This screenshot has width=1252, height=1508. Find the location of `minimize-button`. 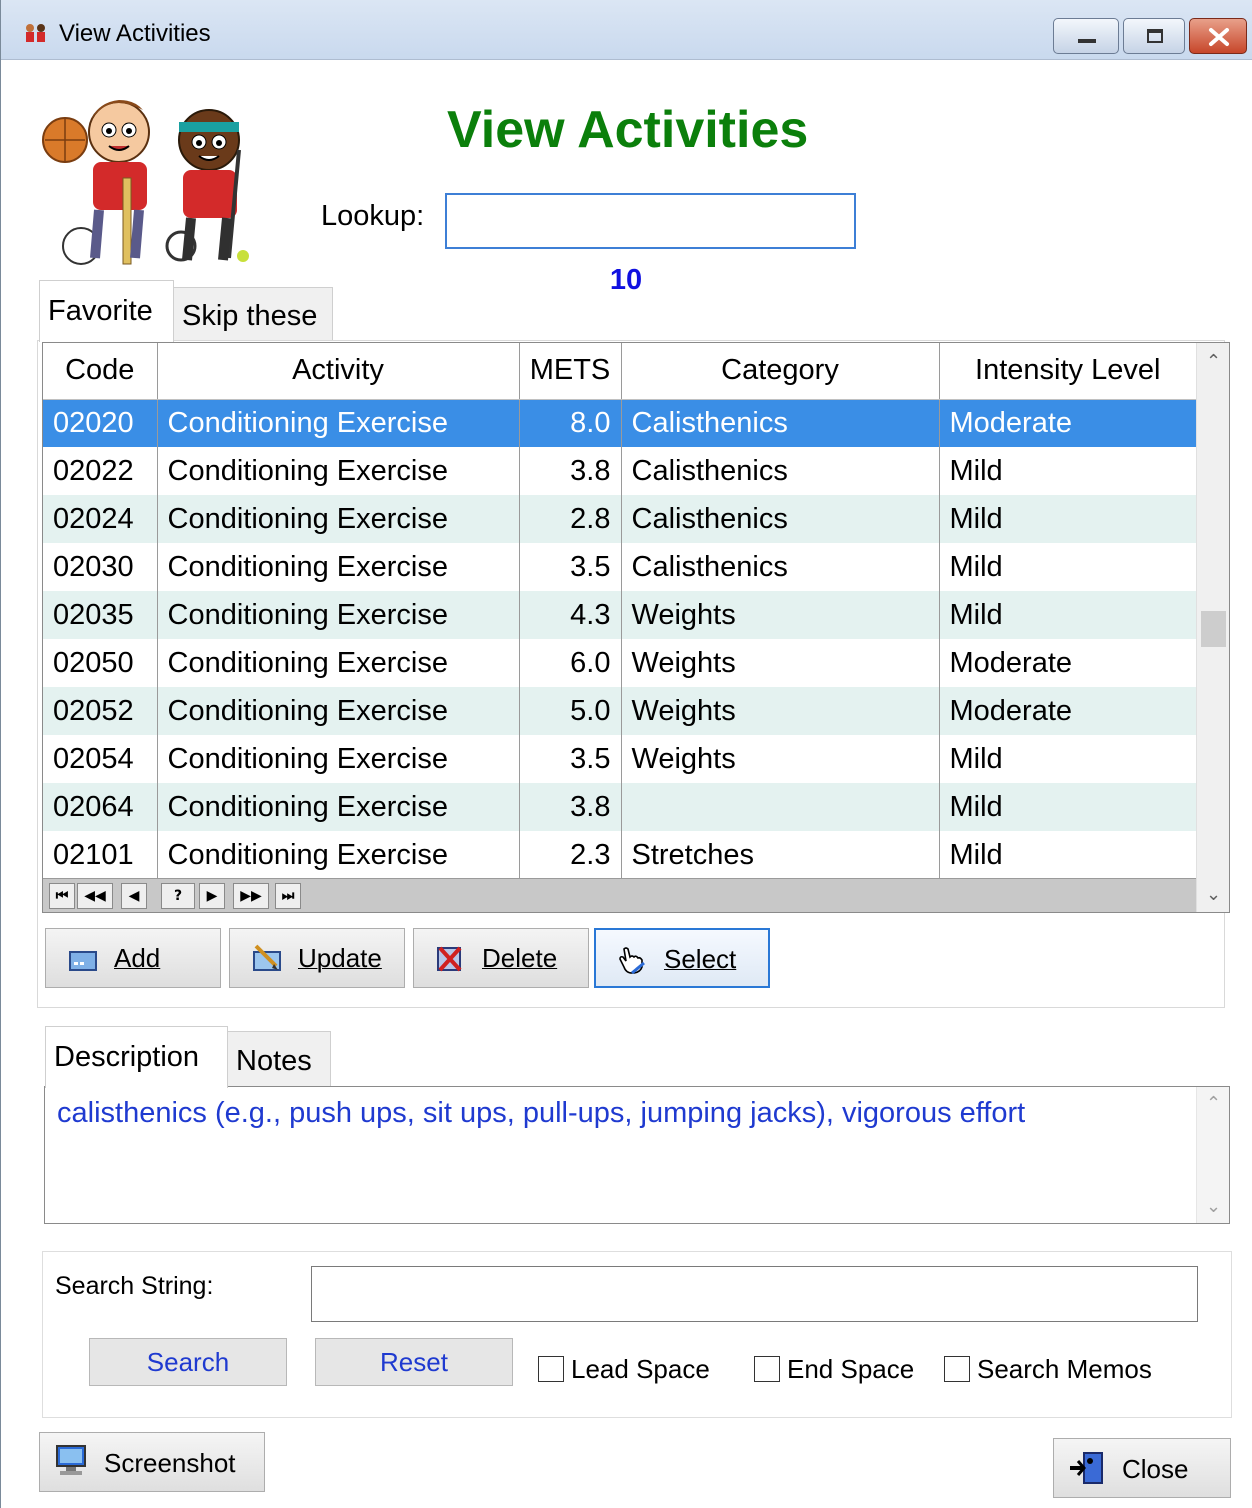

minimize-button is located at coordinates (1086, 36).